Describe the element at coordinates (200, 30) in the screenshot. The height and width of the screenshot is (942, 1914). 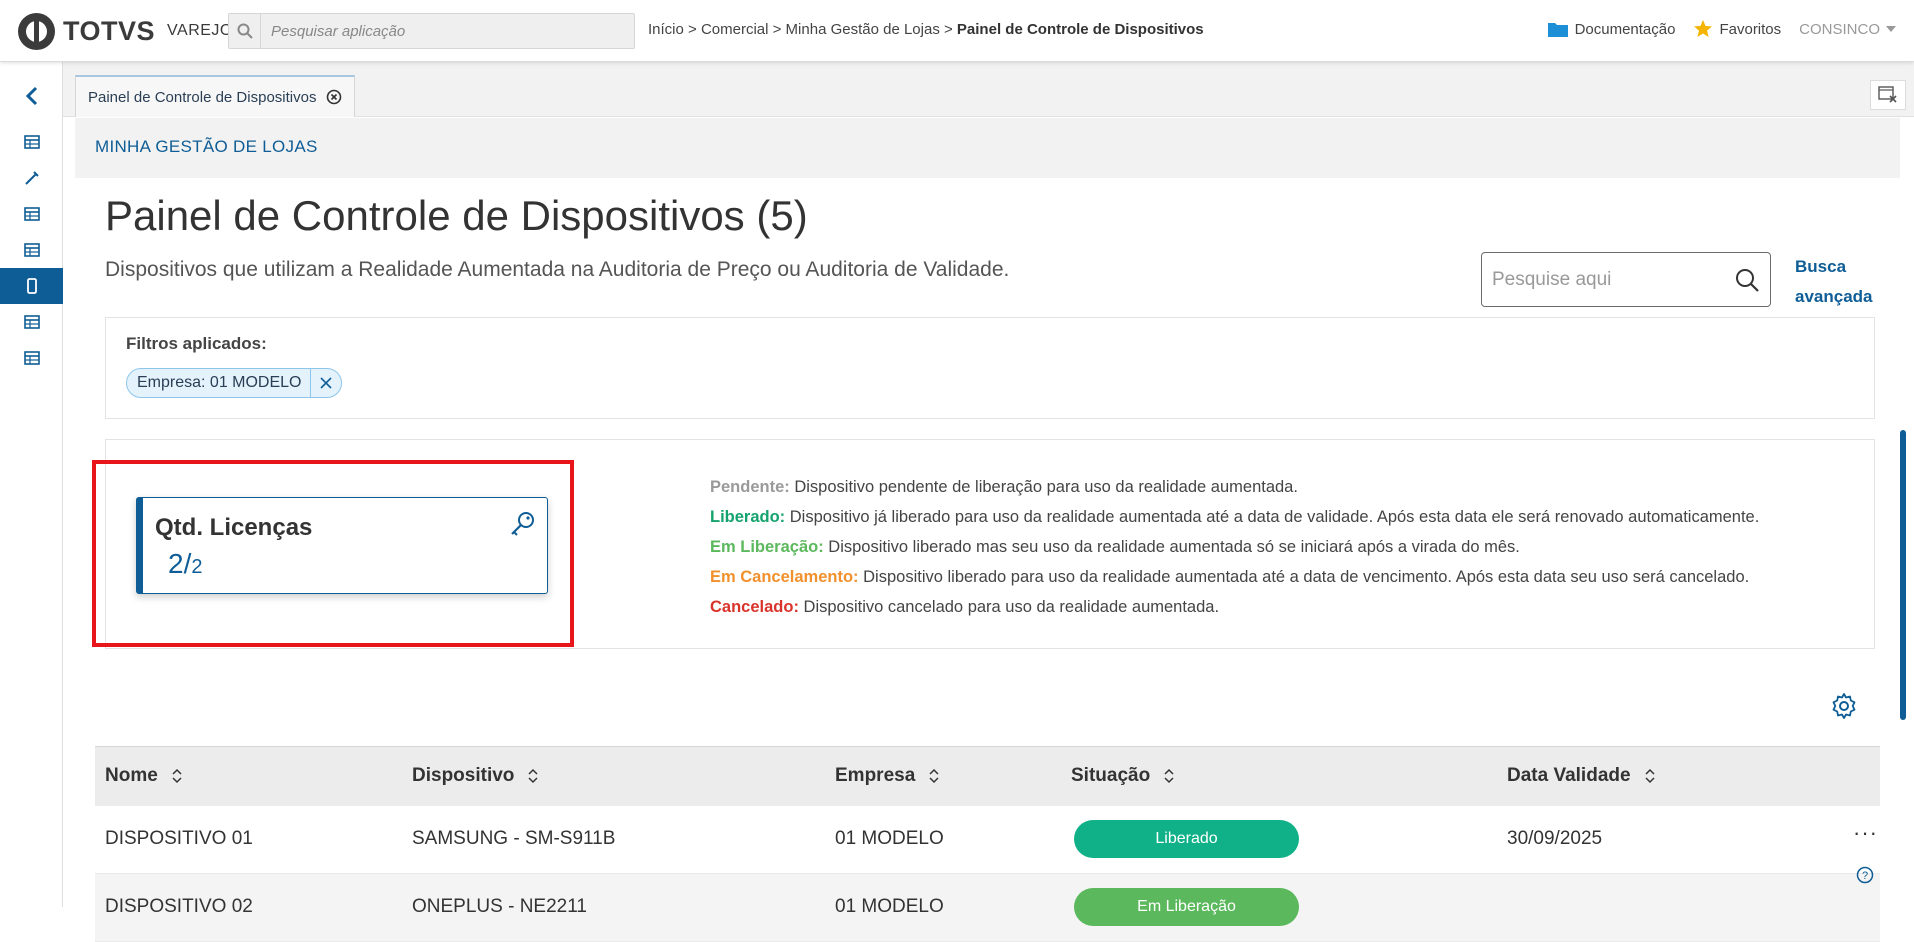
I see `brand-sub: VAREJO` at that location.